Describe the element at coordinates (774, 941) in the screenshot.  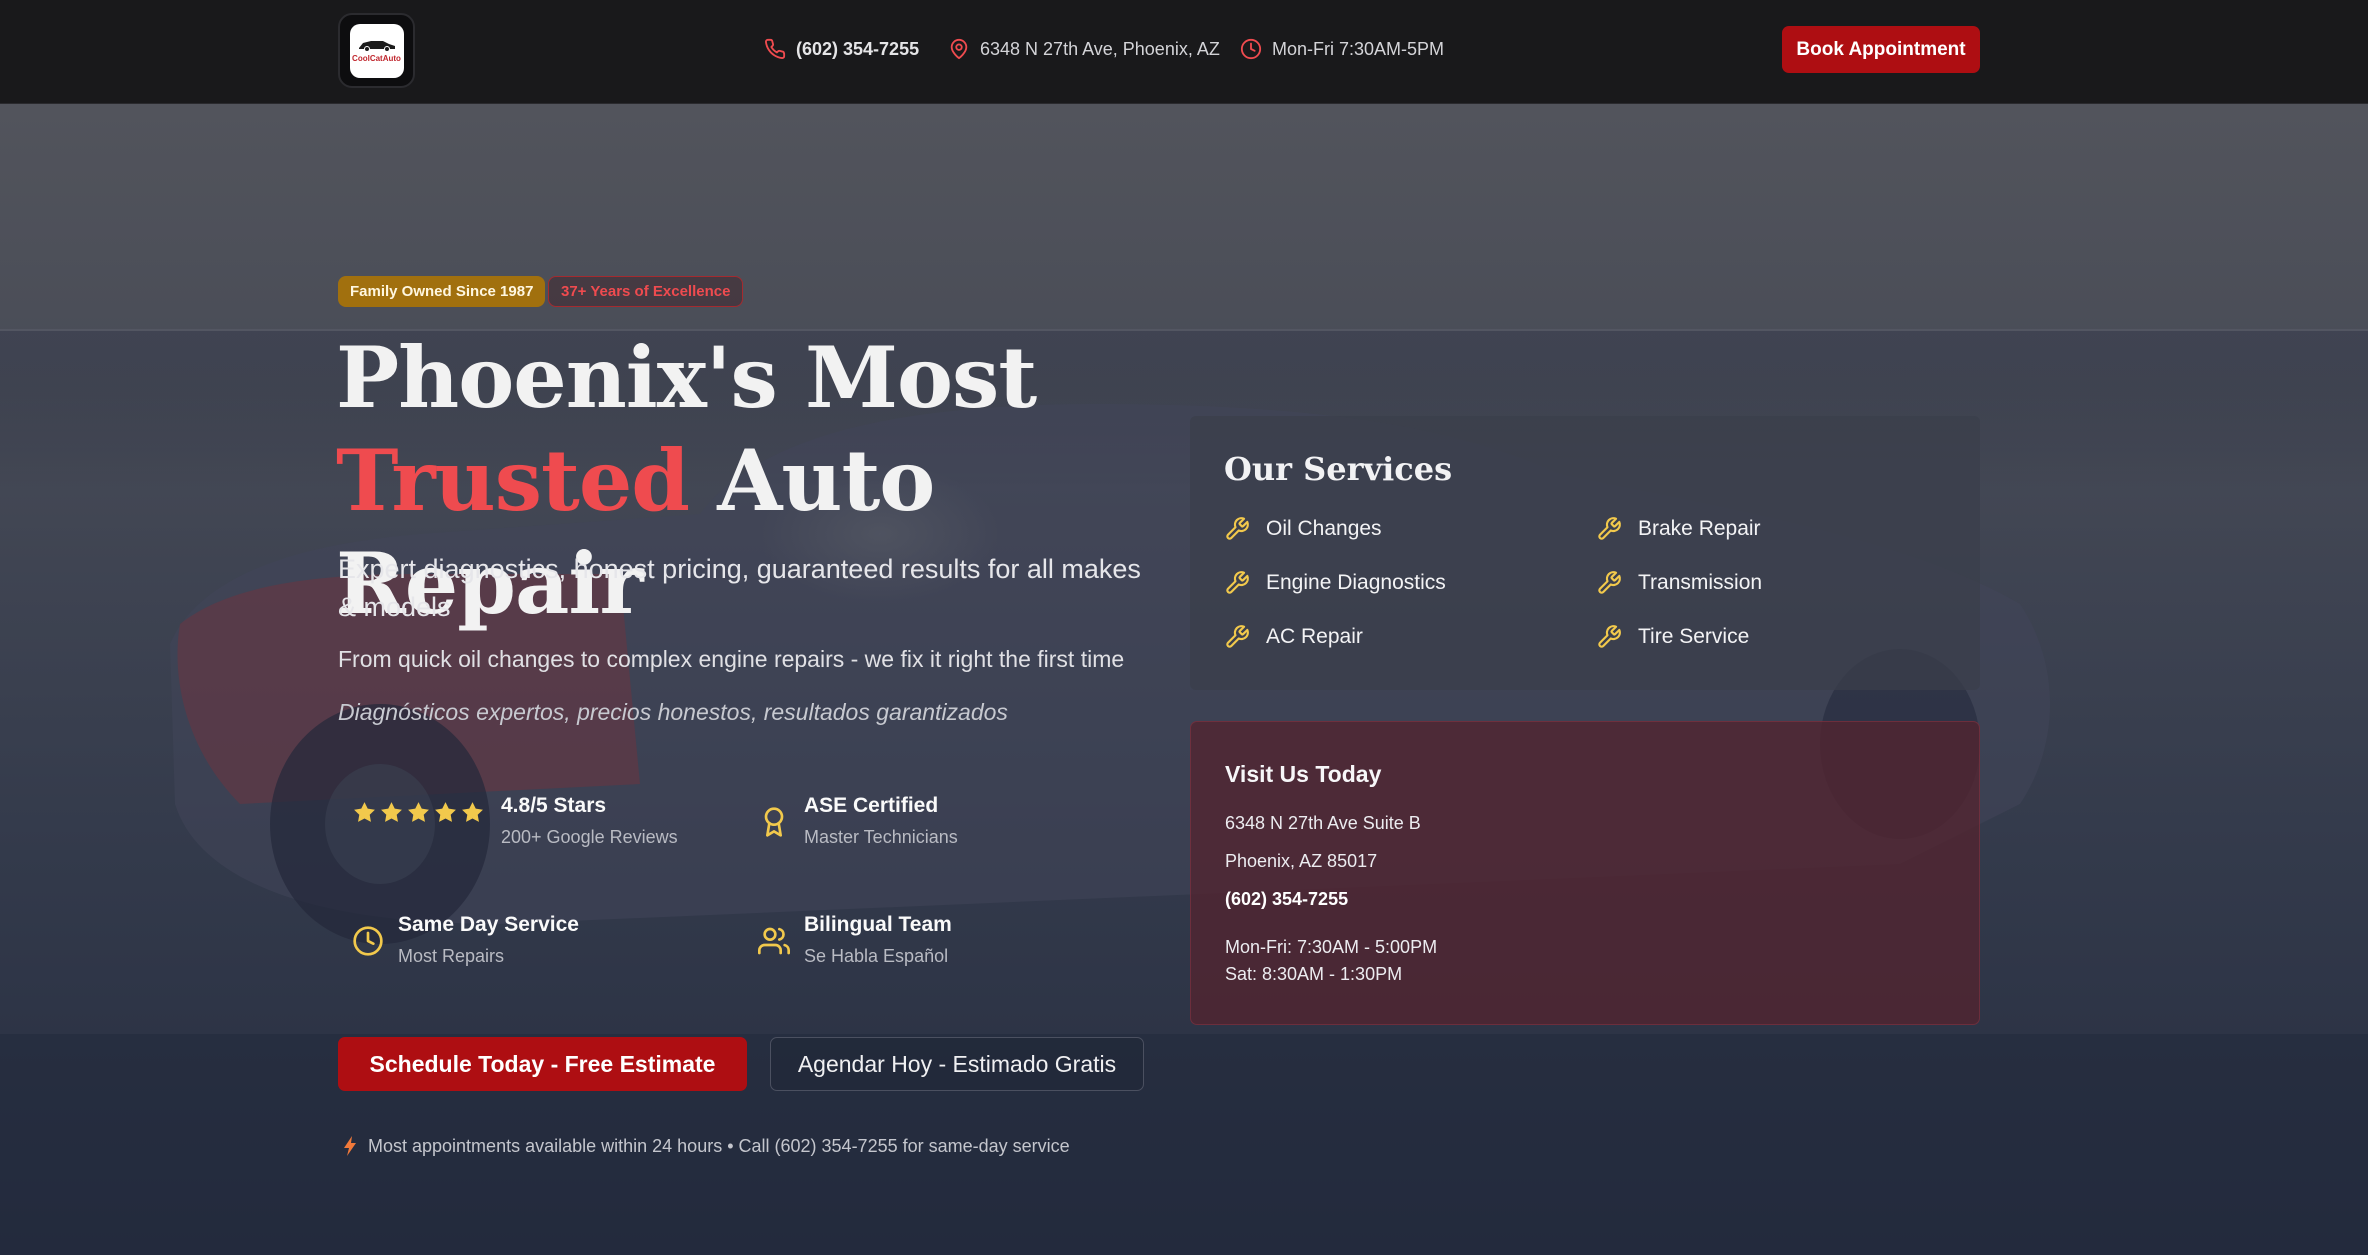
I see `users-icon` at that location.